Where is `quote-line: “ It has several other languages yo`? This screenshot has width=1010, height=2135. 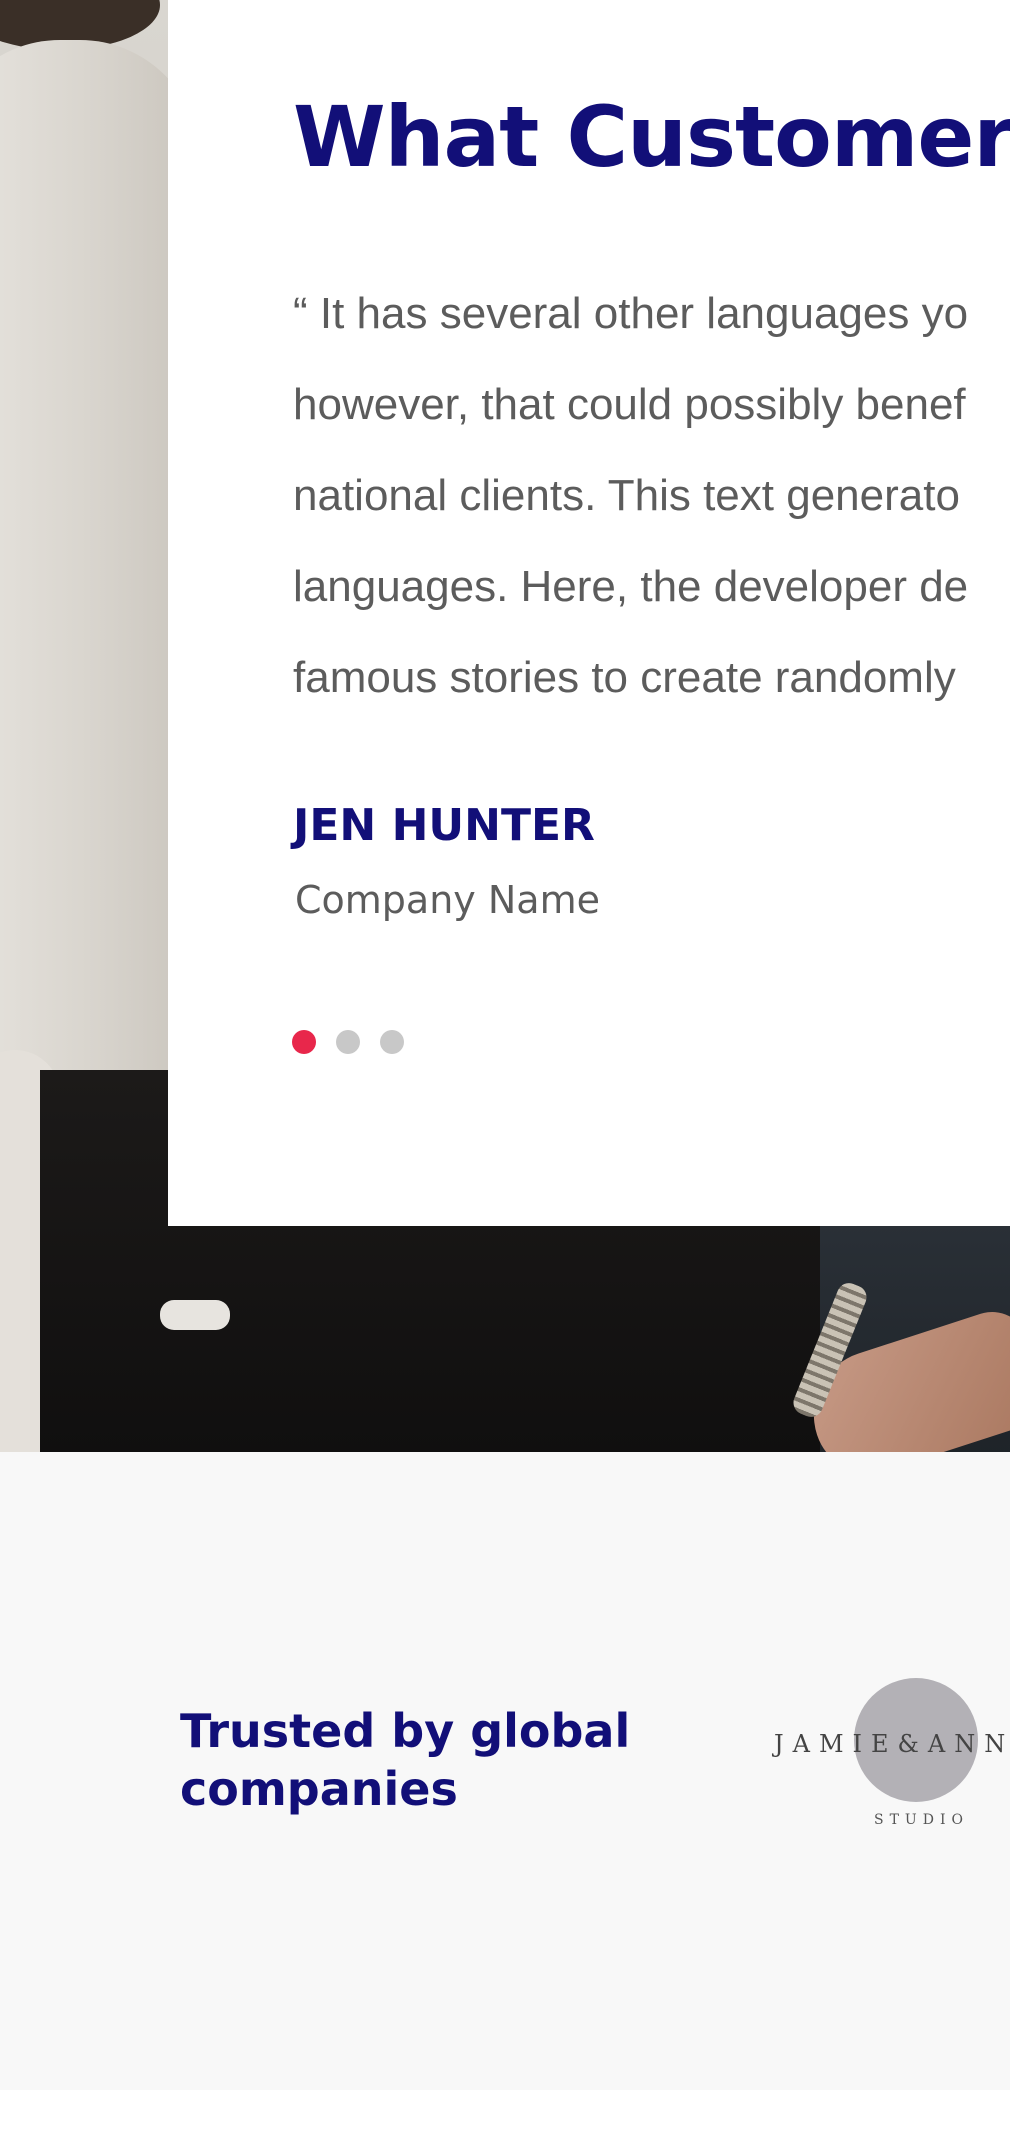
quote-line: “ It has several other languages yo is located at coordinates (631, 313).